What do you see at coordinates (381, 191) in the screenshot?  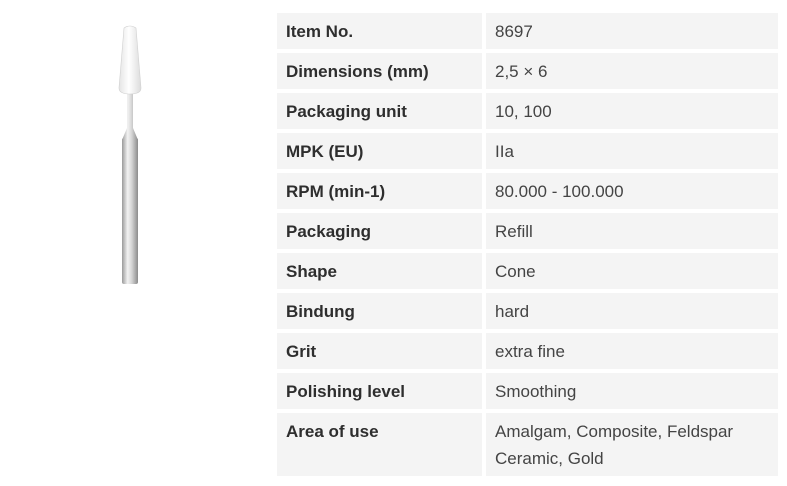 I see `spec-label: RPM (min-1)` at bounding box center [381, 191].